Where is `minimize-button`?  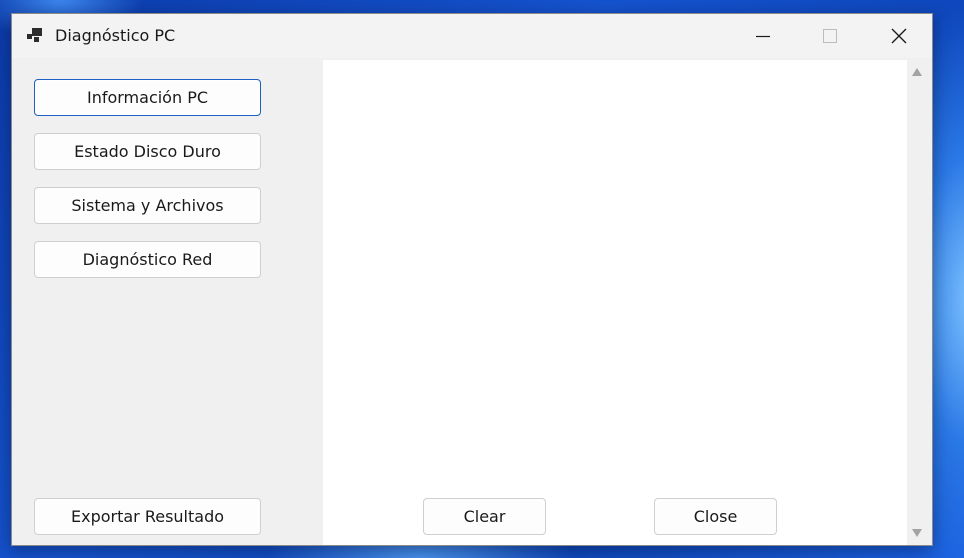
minimize-button is located at coordinates (763, 36).